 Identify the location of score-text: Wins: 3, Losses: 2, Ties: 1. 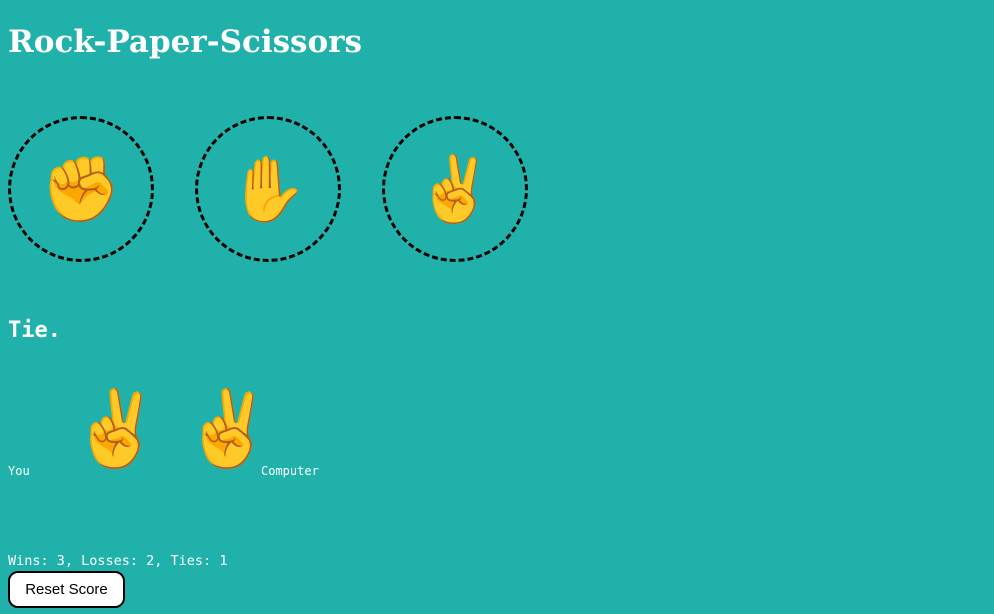
(118, 560).